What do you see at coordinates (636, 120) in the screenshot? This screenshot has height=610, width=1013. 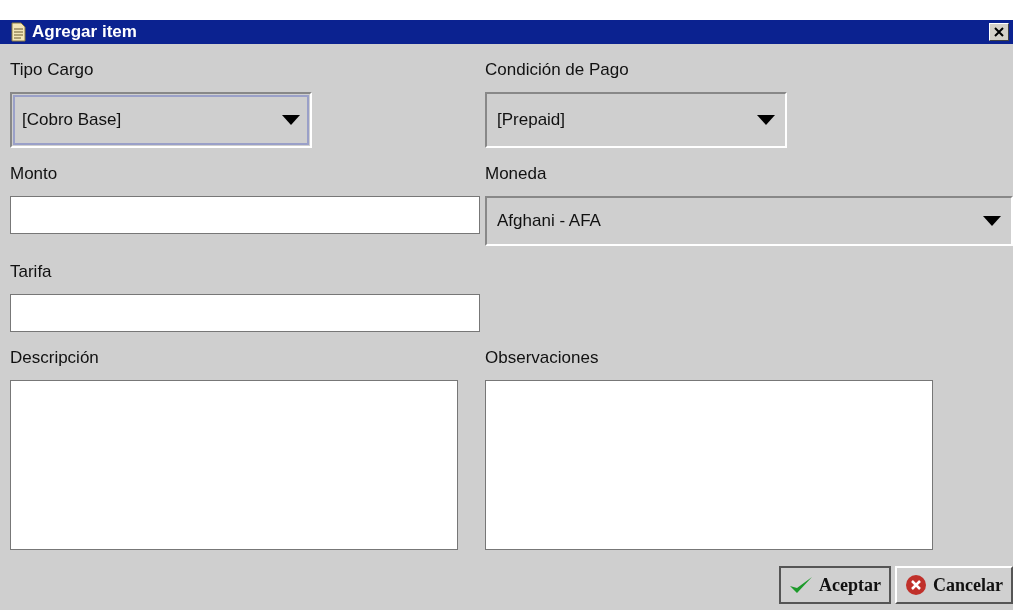 I see `dropdown: [Prepaid]` at bounding box center [636, 120].